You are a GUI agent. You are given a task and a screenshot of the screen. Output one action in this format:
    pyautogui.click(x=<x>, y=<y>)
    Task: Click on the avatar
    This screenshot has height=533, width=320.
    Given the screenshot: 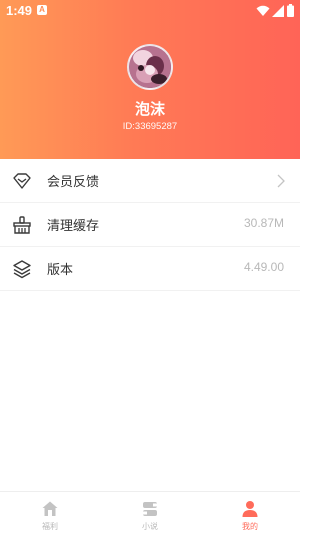 What is the action you would take?
    pyautogui.click(x=150, y=67)
    